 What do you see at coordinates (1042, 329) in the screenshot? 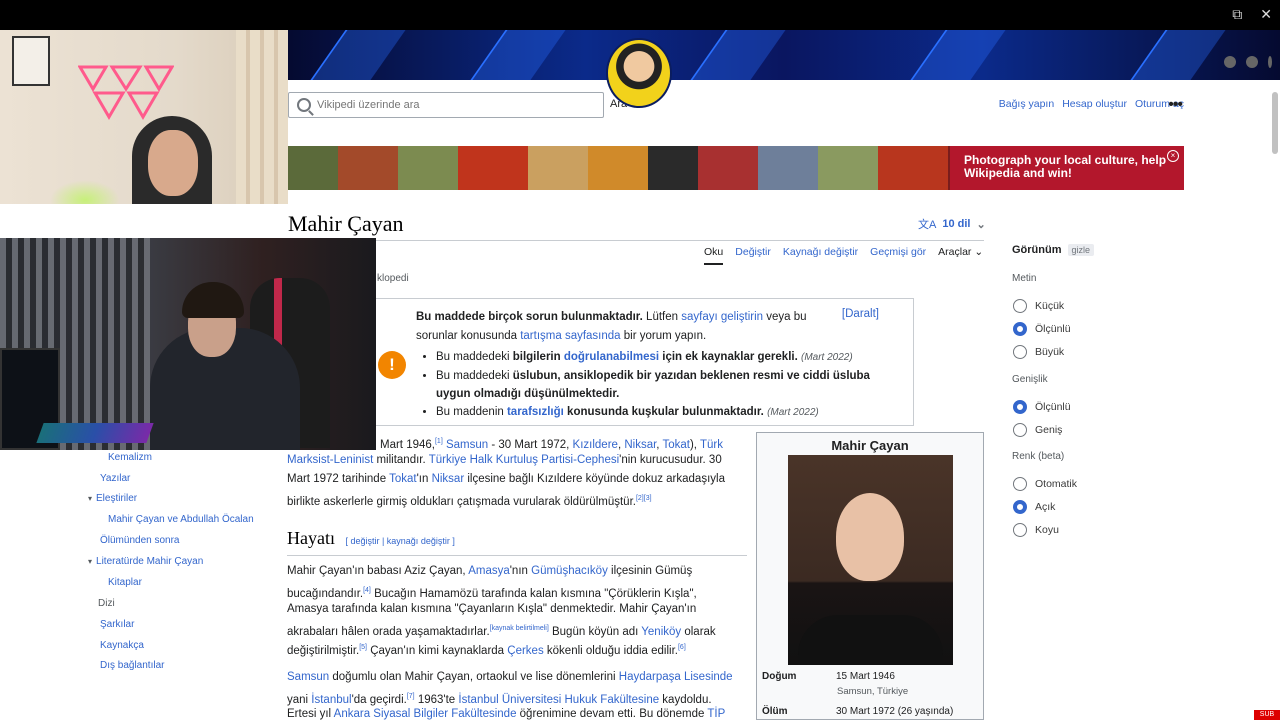
I see `text-size-standard: Ölçünlü` at bounding box center [1042, 329].